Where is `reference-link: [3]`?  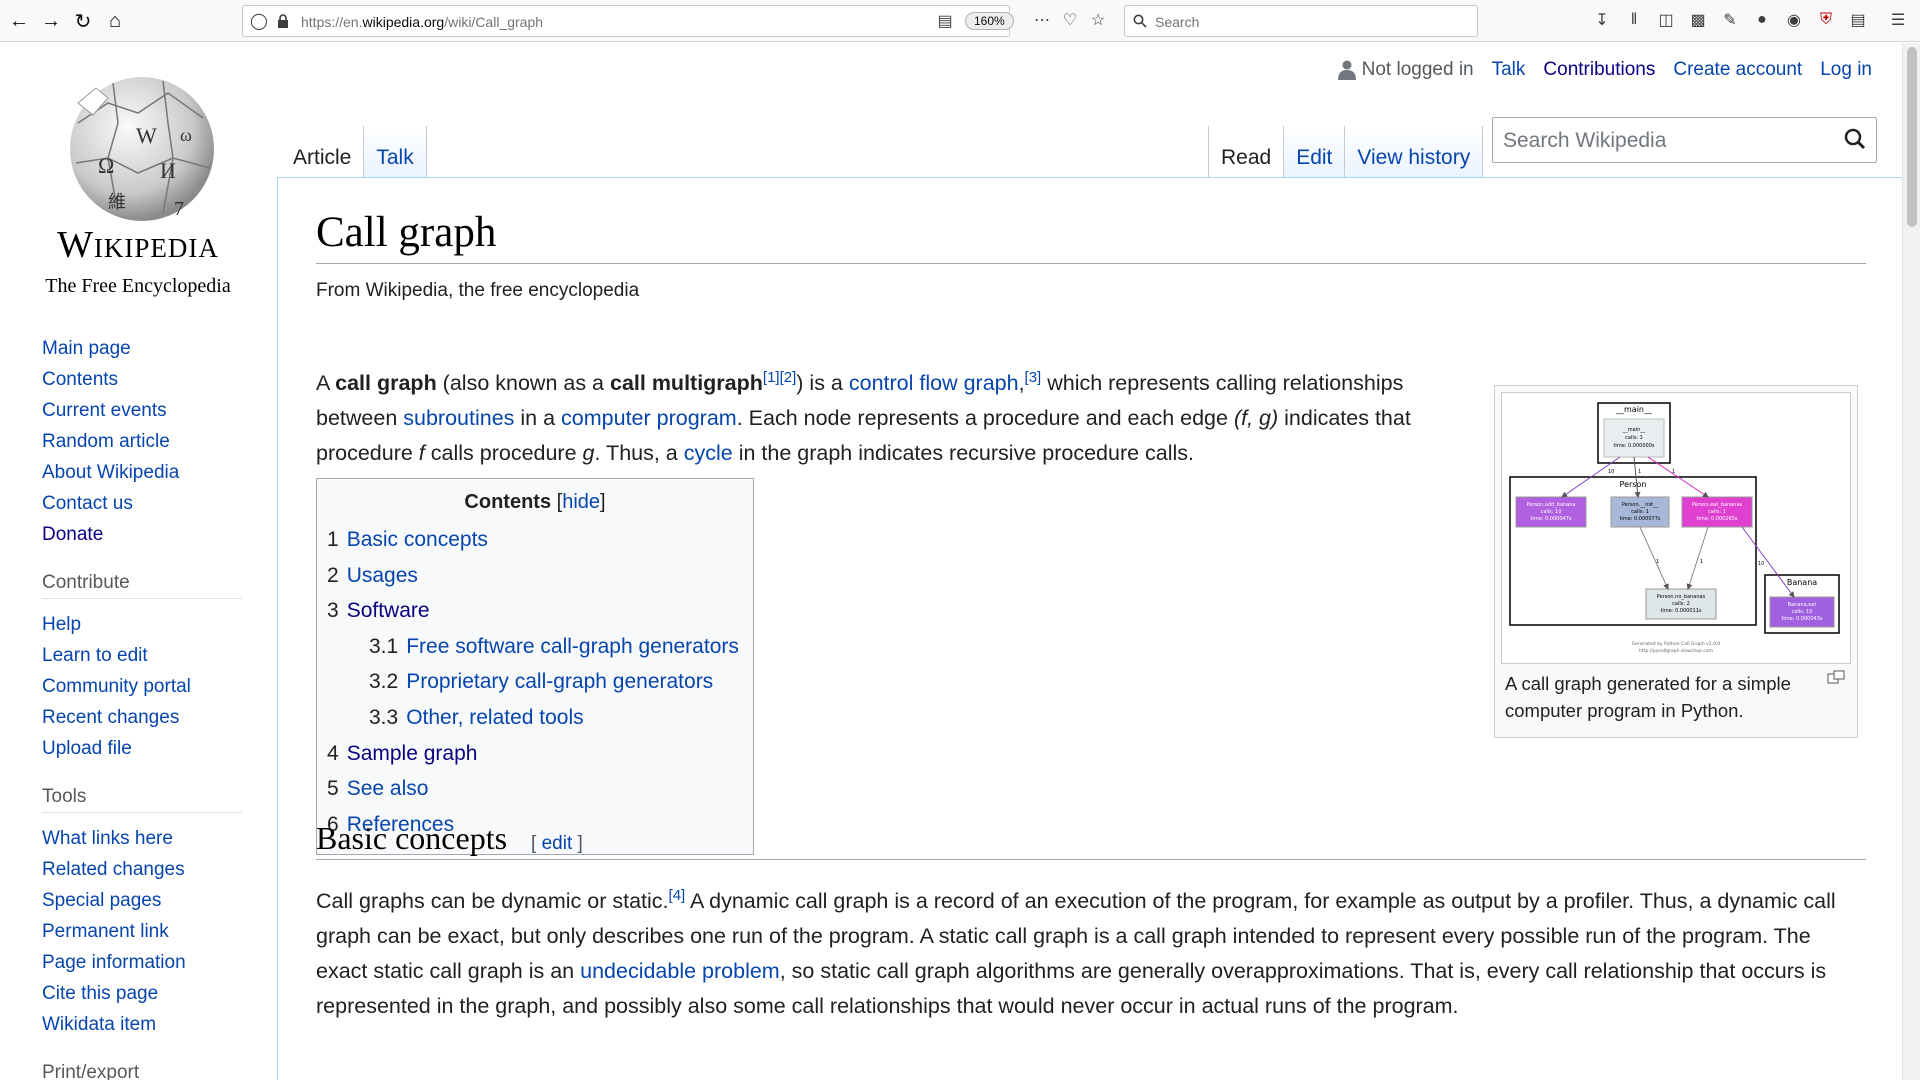
reference-link: [3] is located at coordinates (1033, 377).